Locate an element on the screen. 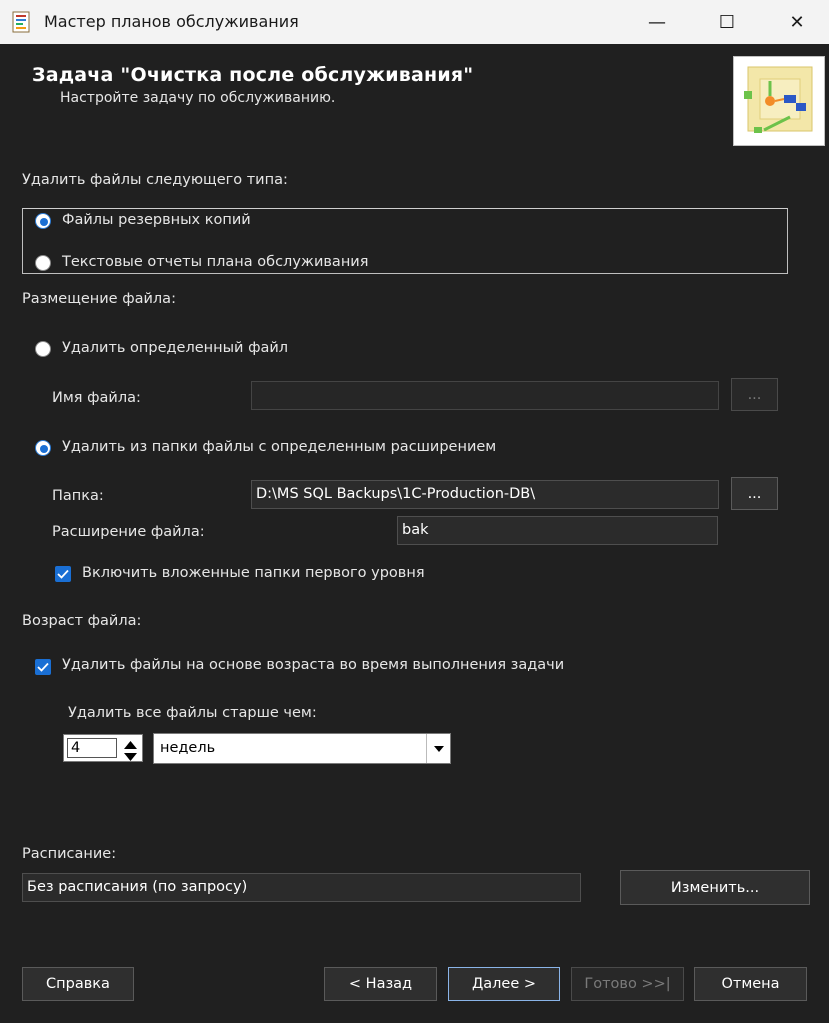  close-icon: ✕ is located at coordinates (797, 22).